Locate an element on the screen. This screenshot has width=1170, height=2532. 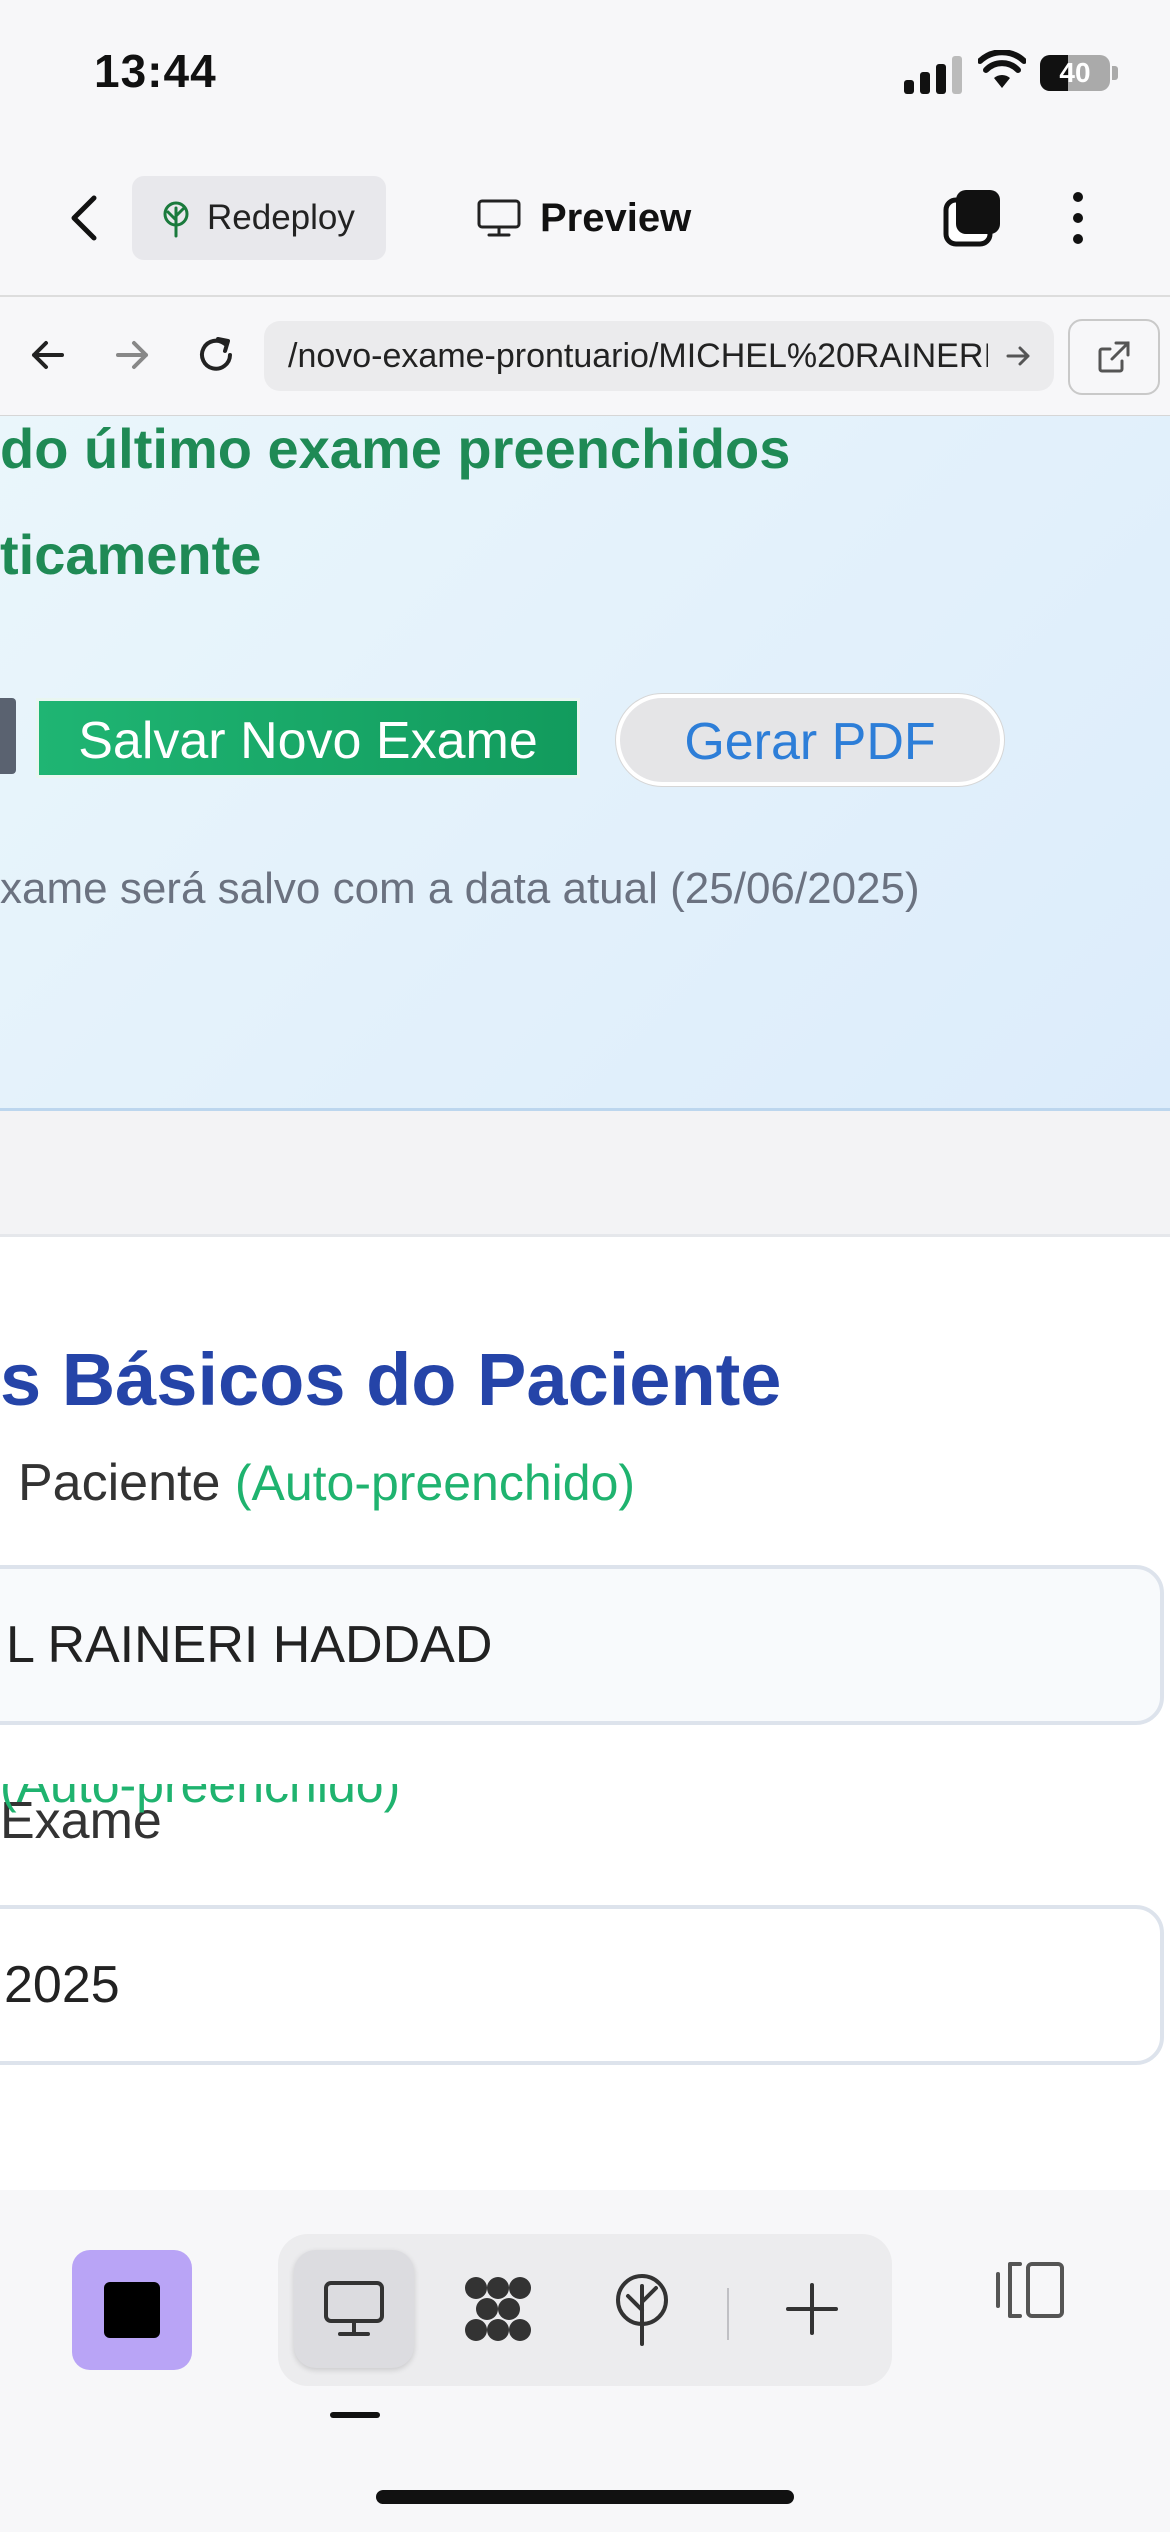
external-link-icon is located at coordinates (1114, 357).